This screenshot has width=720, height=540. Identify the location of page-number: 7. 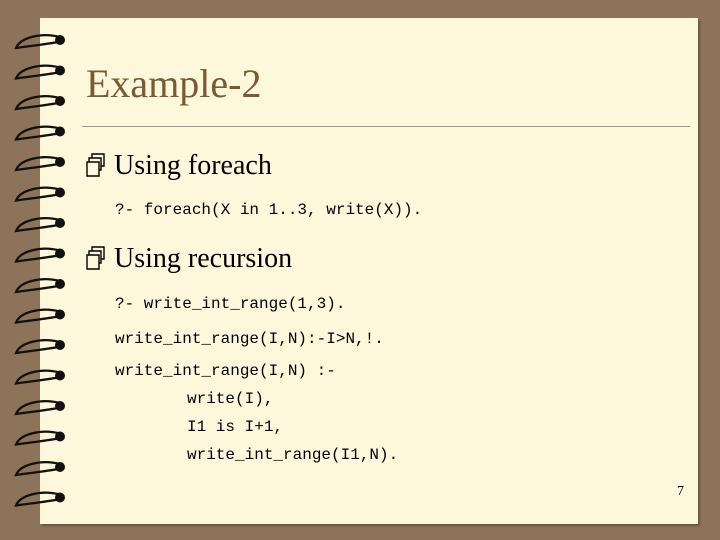
(680, 491).